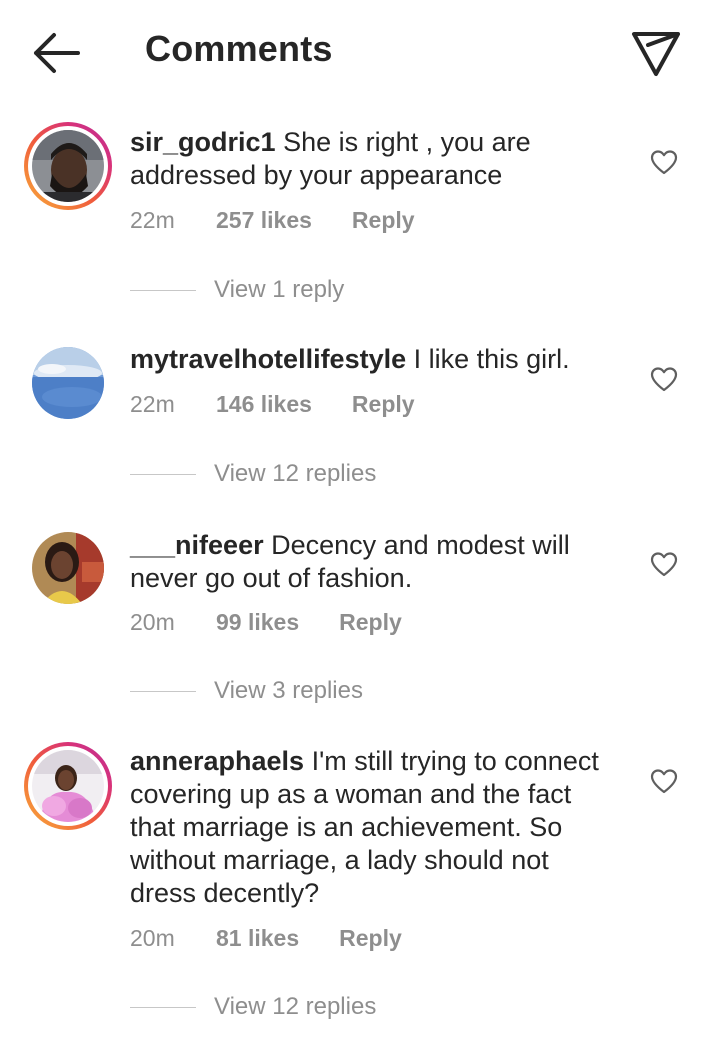 The width and height of the screenshot is (720, 1042). Describe the element at coordinates (656, 53) in the screenshot. I see `send-icon` at that location.